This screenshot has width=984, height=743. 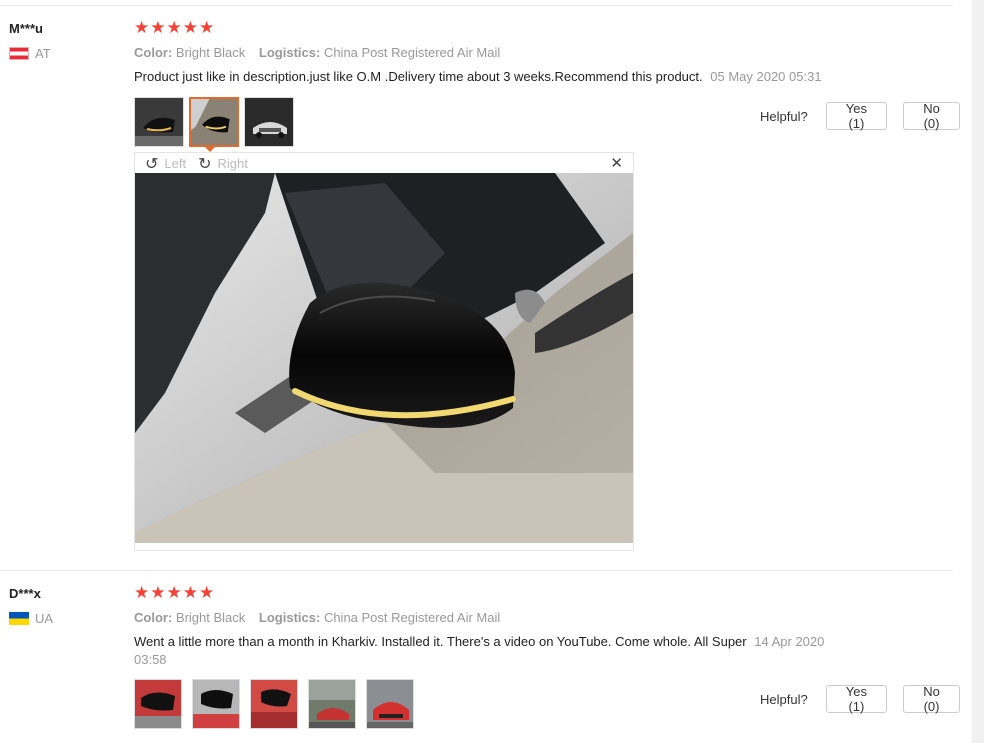 What do you see at coordinates (44, 618) in the screenshot?
I see `country-code: UA` at bounding box center [44, 618].